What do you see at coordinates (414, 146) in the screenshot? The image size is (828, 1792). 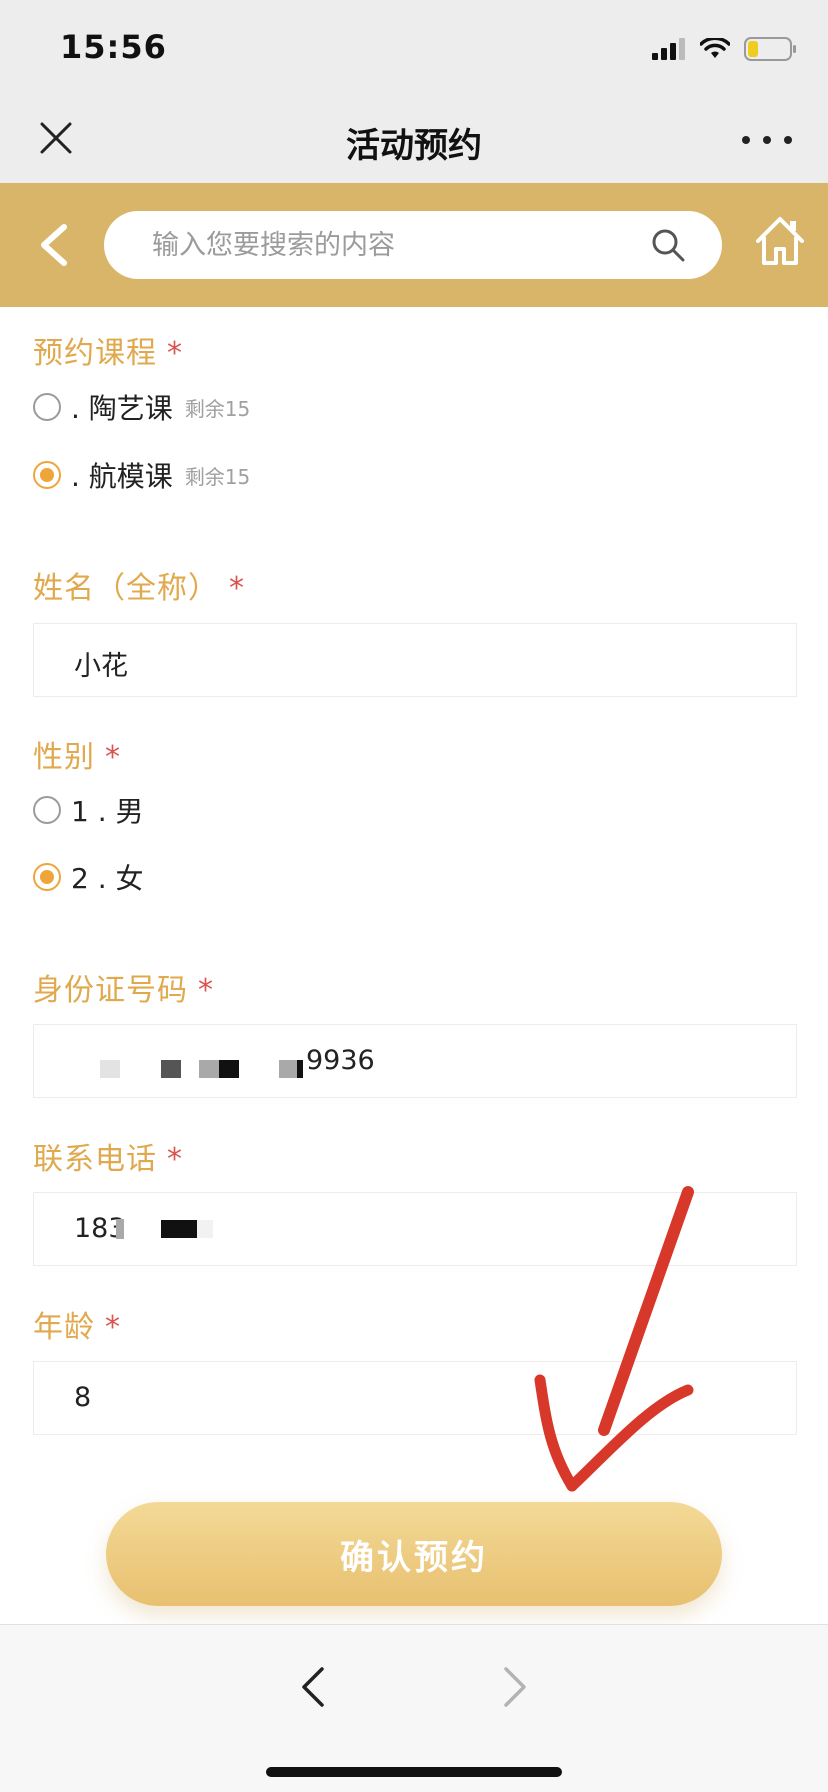 I see `page-title: 活动预约` at bounding box center [414, 146].